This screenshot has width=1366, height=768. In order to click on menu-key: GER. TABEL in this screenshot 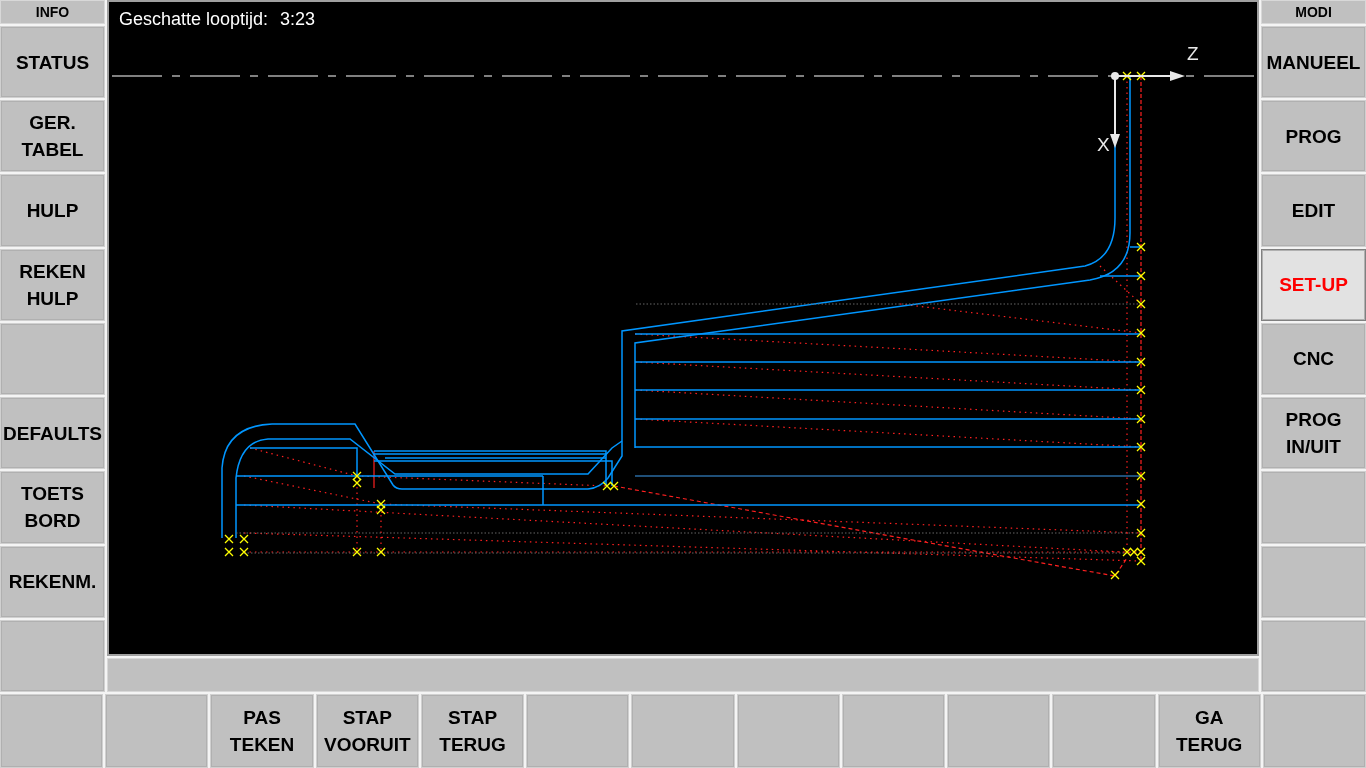, I will do `click(52, 136)`.